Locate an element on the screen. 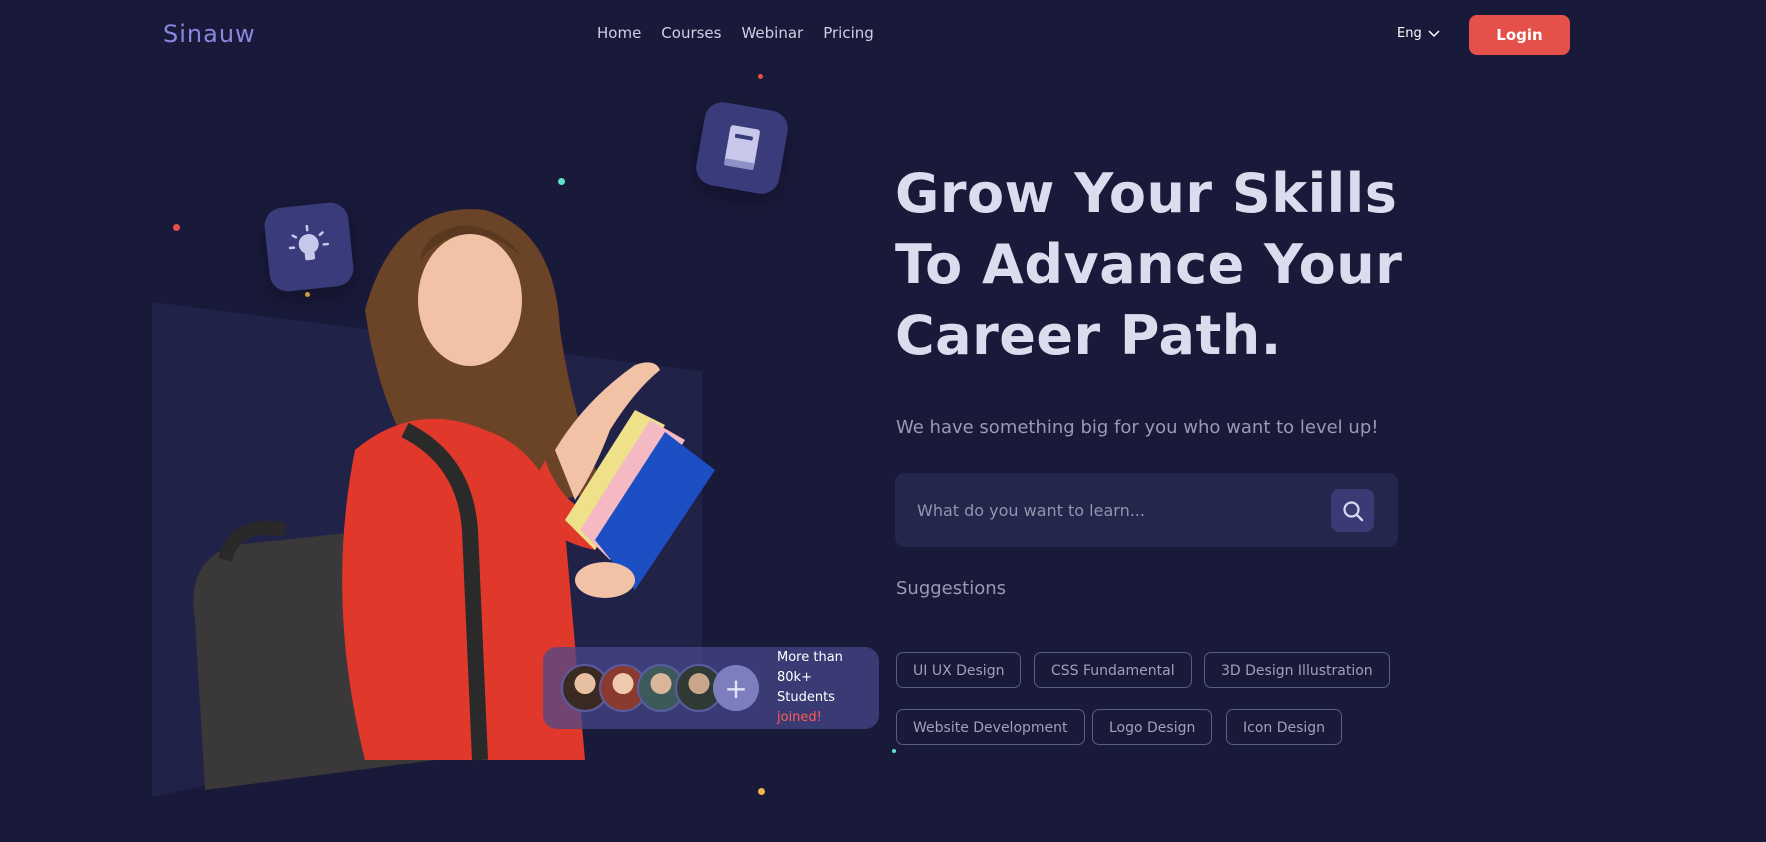 The width and height of the screenshot is (1766, 842). headline-line-2: To Advance Your is located at coordinates (1149, 264).